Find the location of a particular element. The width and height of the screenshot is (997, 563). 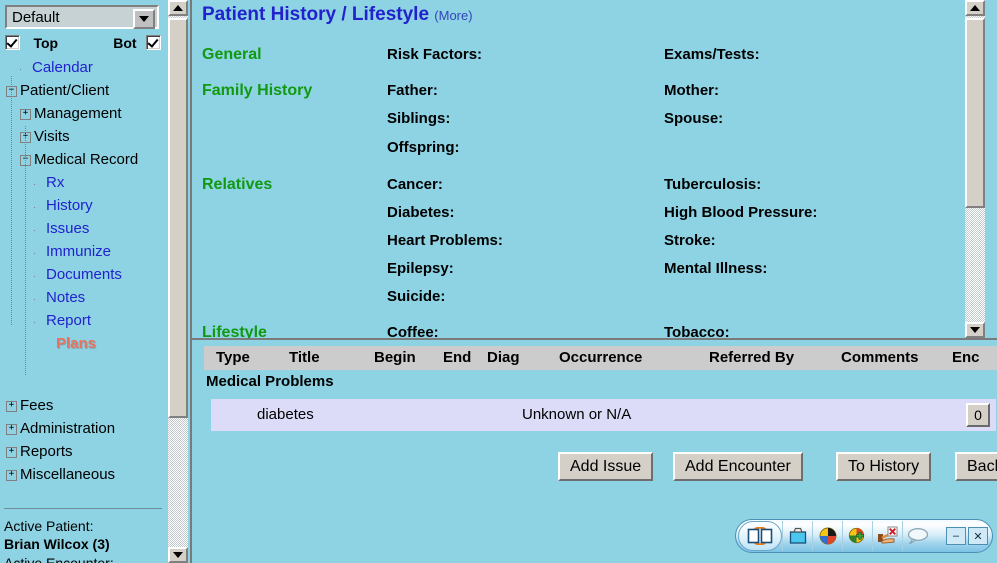

sidebar-item-calendar: Calendar is located at coordinates (83, 67).